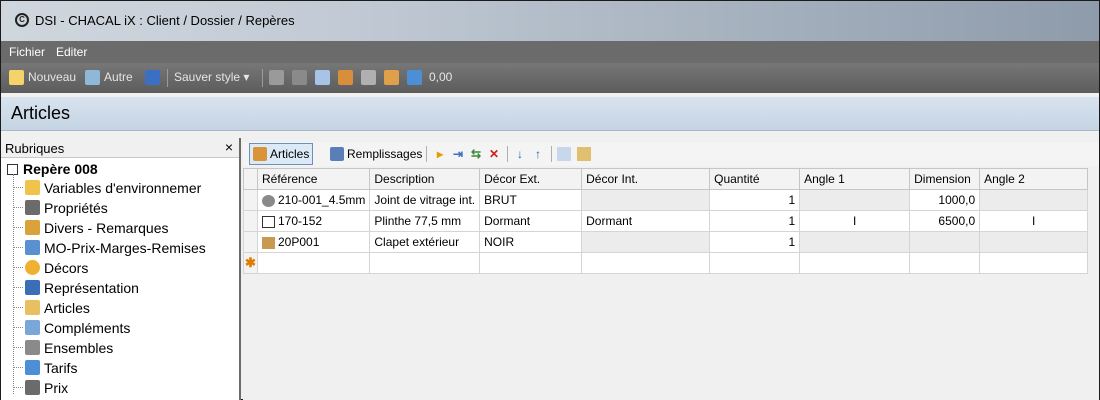 The width and height of the screenshot is (1100, 400). Describe the element at coordinates (299, 77) in the screenshot. I see `delete-icon` at that location.